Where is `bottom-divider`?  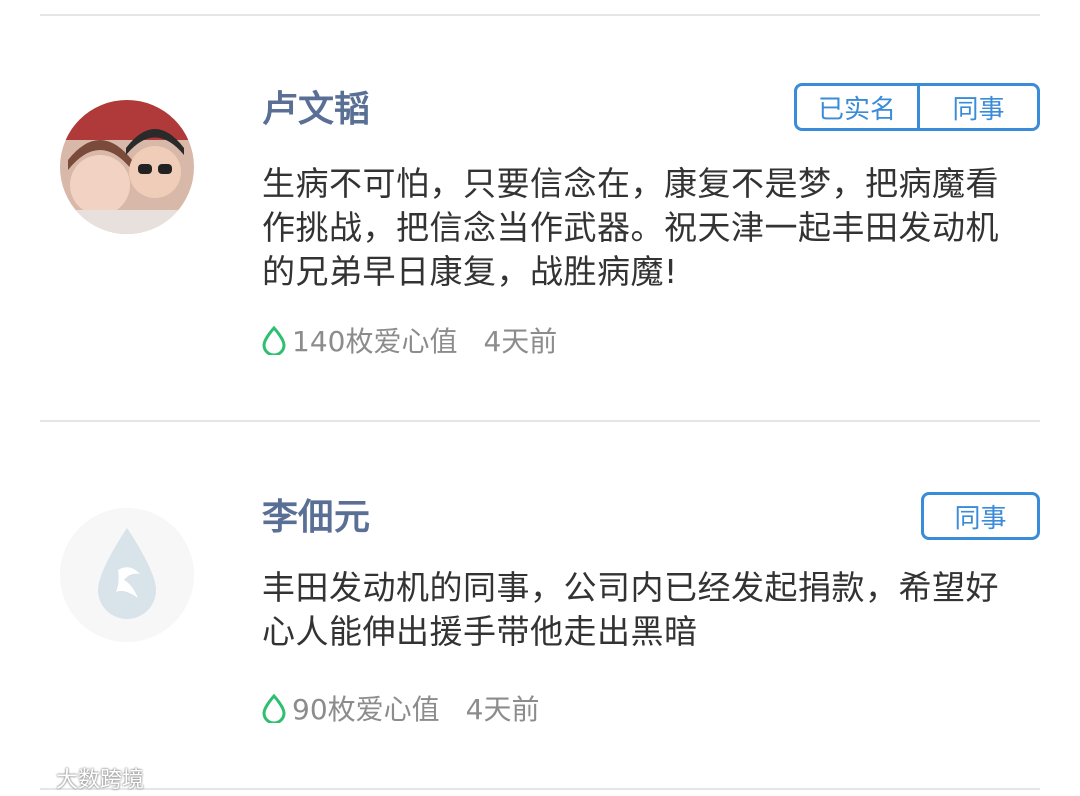 bottom-divider is located at coordinates (540, 789).